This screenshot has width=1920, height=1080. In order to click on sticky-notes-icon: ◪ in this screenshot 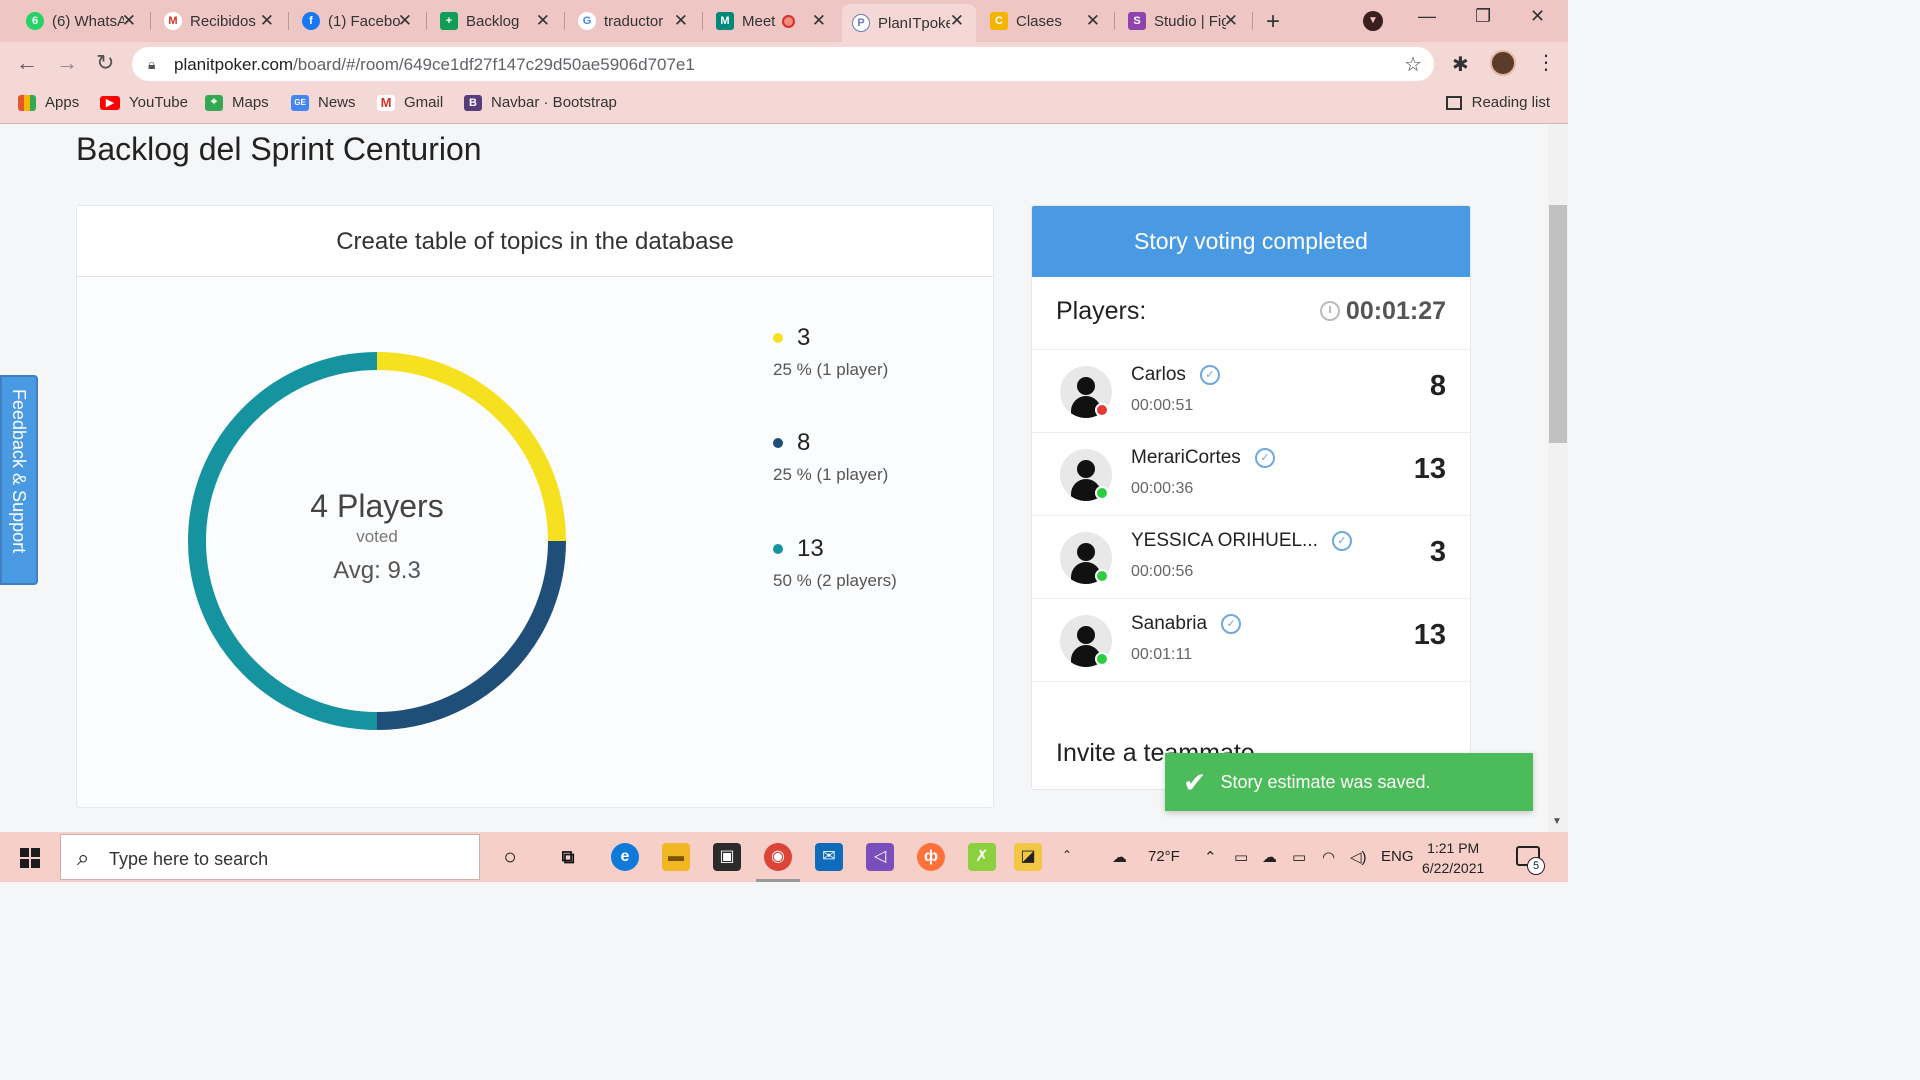, I will do `click(1028, 857)`.